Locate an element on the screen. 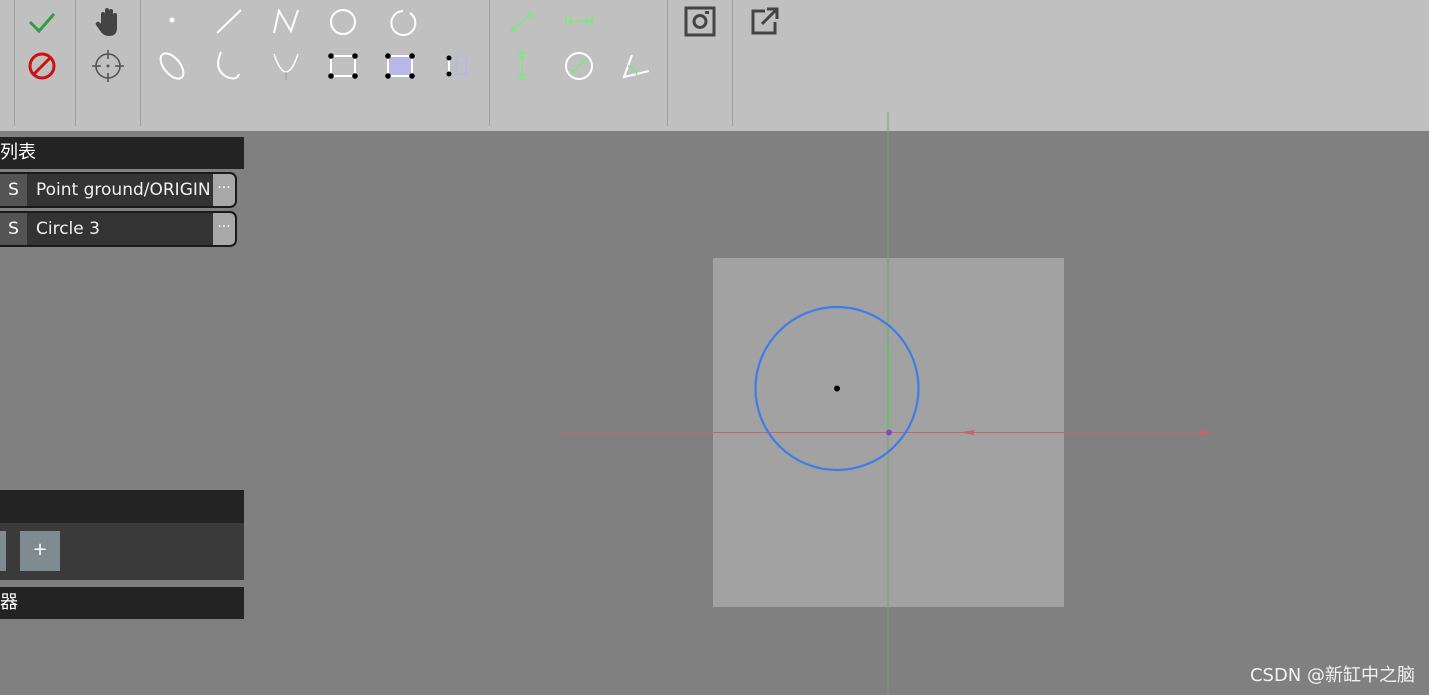  parameters-body: + is located at coordinates (122, 551).